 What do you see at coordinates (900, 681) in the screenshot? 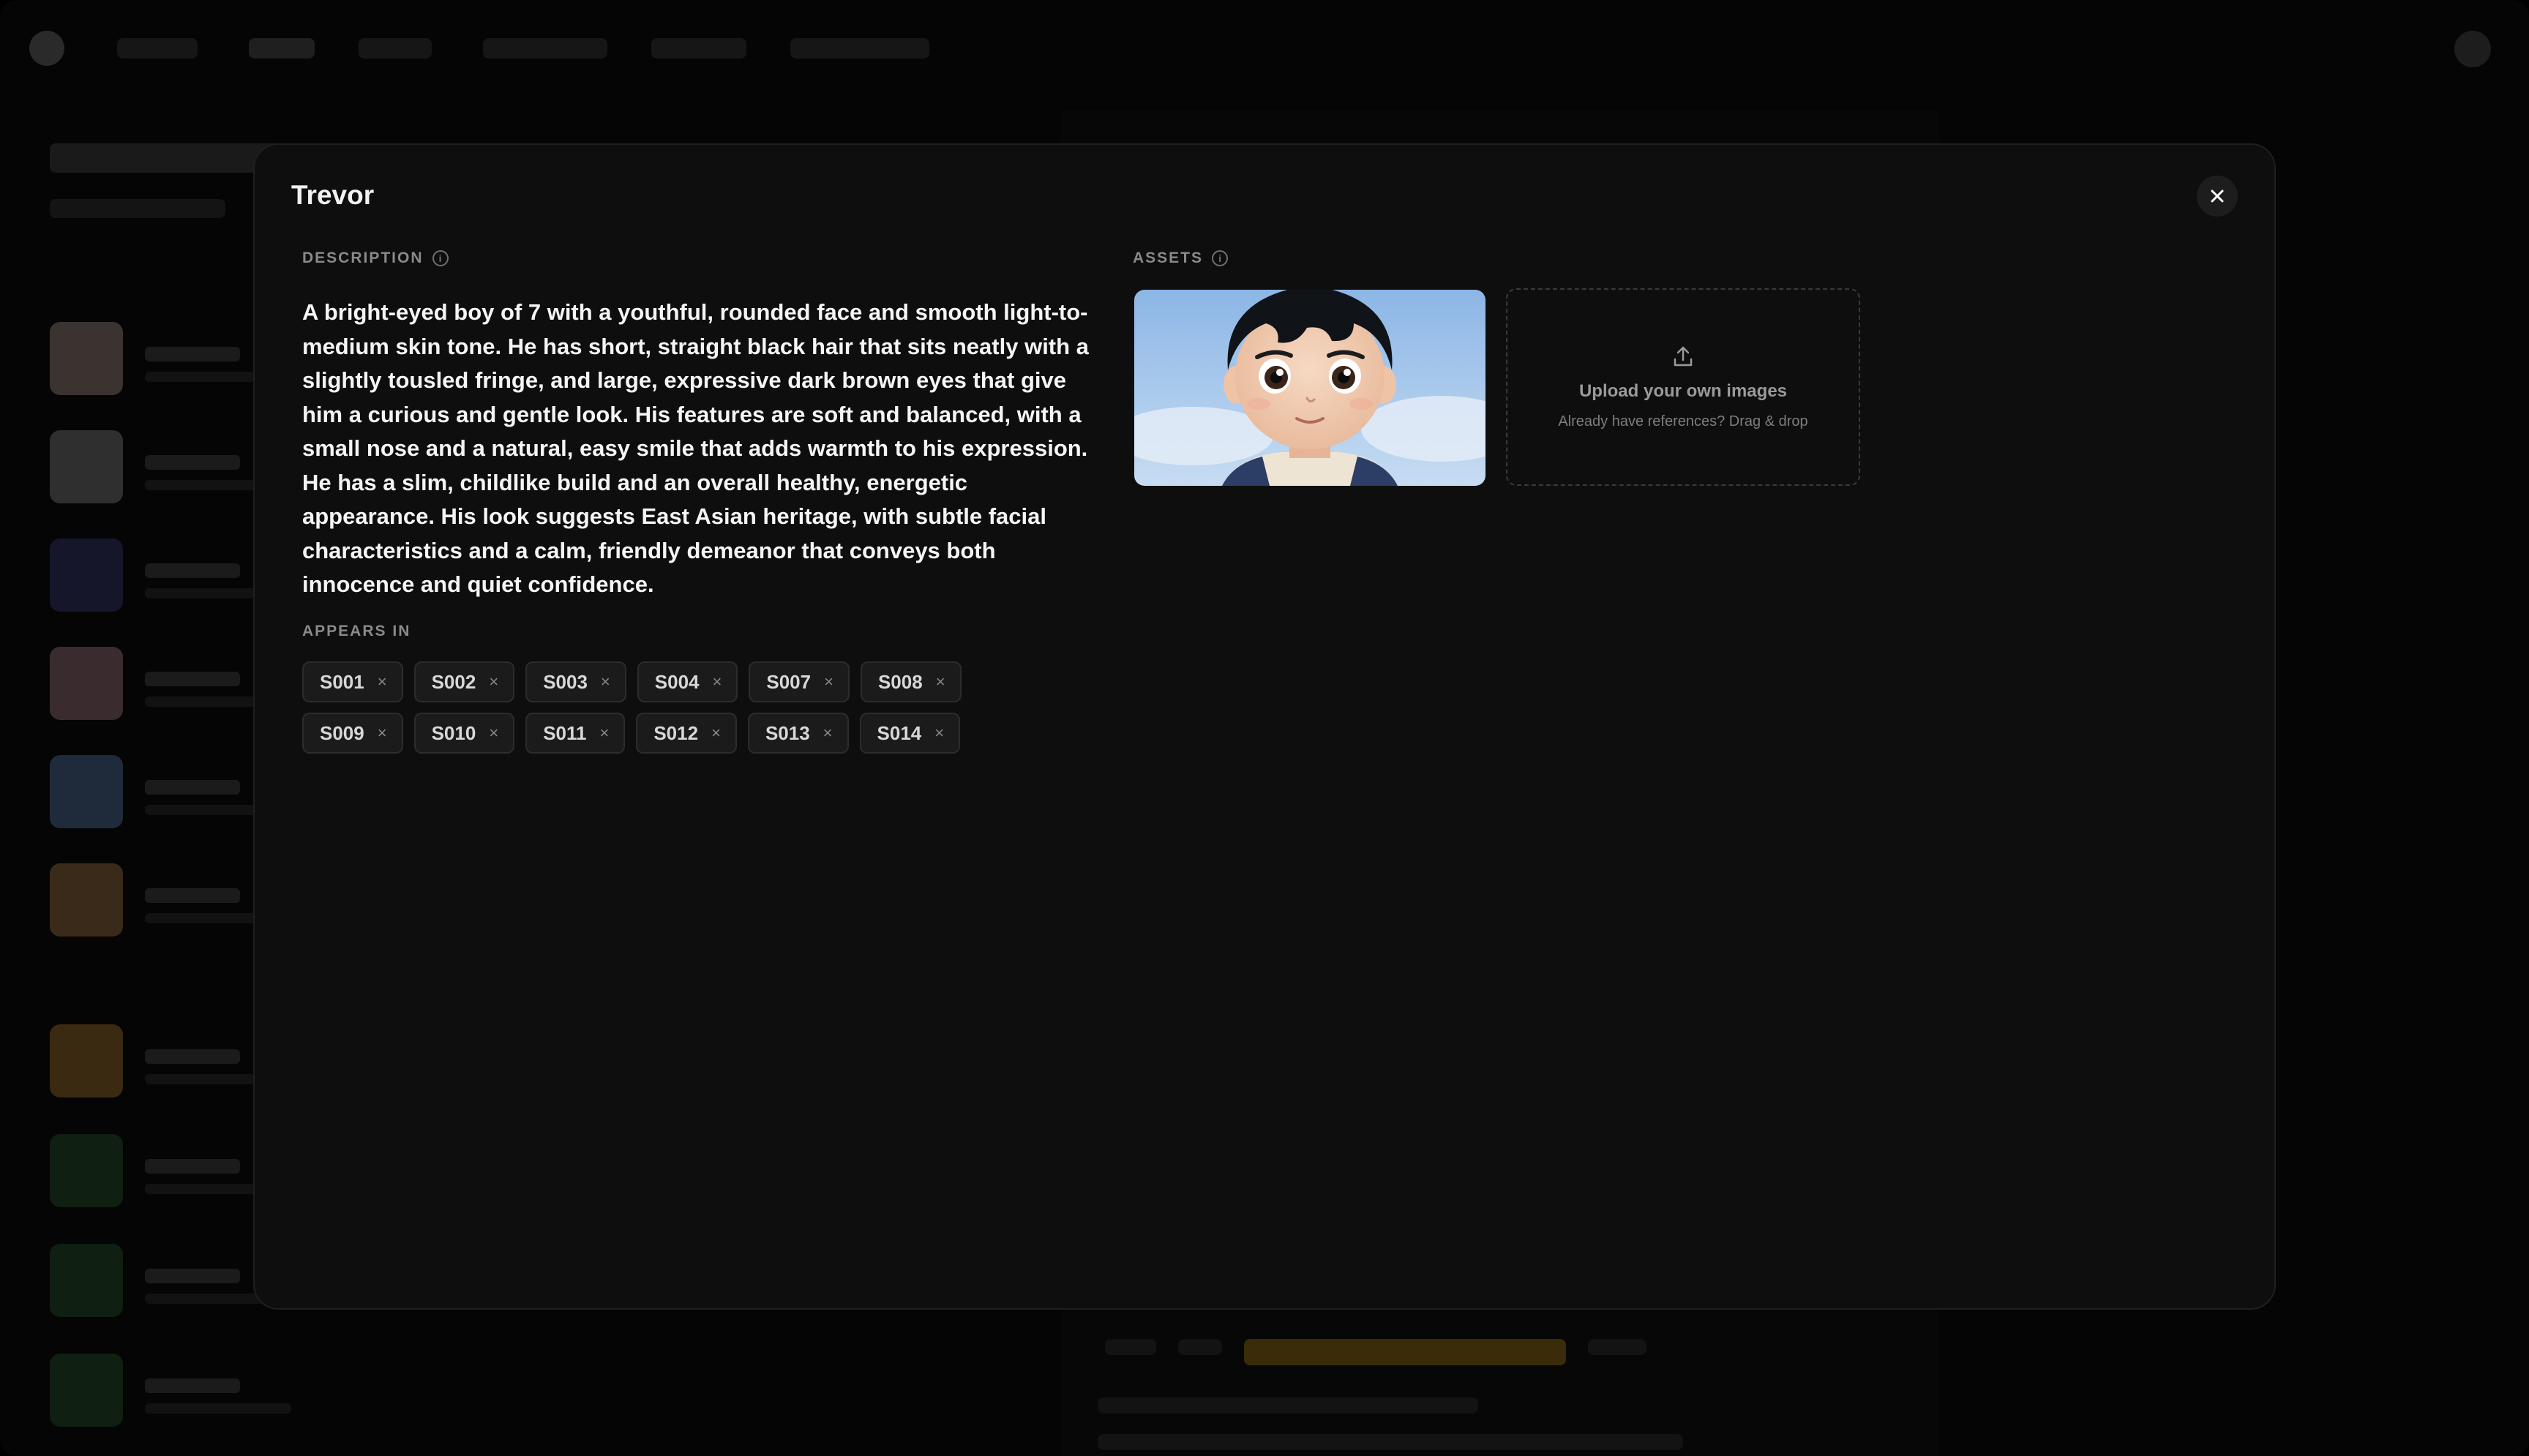
I see `scene-tag-label: S008` at bounding box center [900, 681].